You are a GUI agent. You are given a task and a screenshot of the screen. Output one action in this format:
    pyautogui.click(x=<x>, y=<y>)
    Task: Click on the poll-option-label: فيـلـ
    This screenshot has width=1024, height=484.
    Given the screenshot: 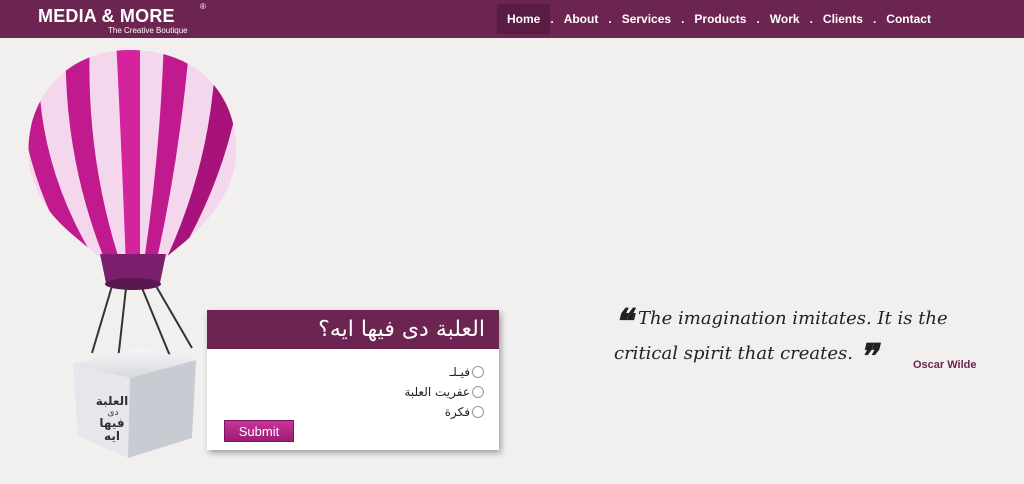 What is the action you would take?
    pyautogui.click(x=459, y=372)
    